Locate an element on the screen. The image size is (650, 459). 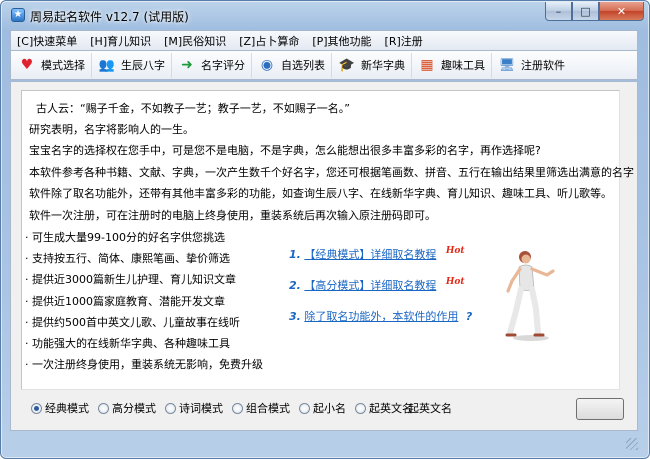
guide-text: 除了取名功能外，本软件的作用 is located at coordinates (381, 316).